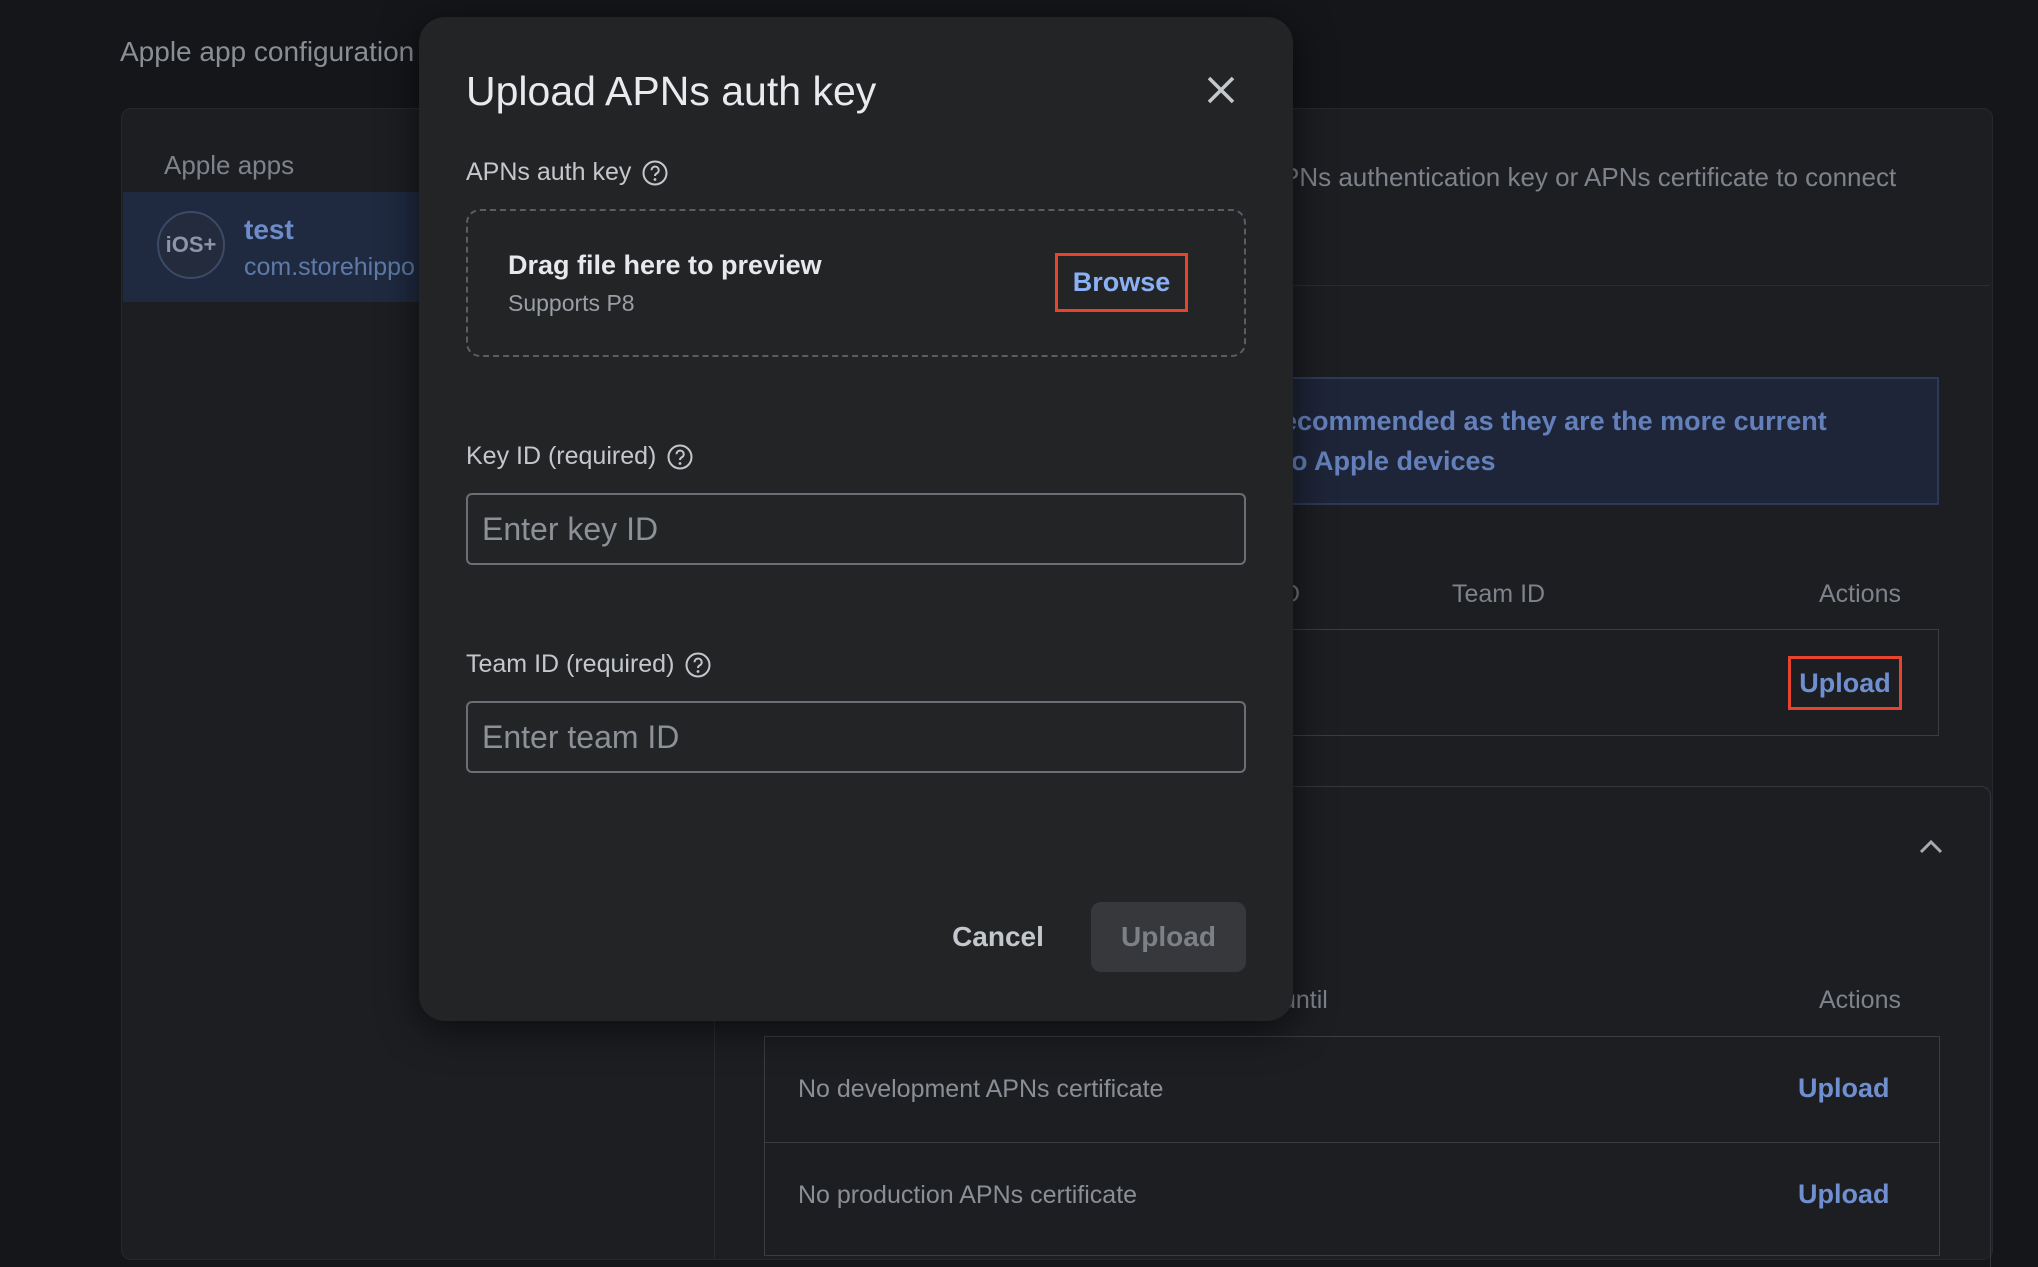  I want to click on info-banner-line-2: to Apple devices, so click(1389, 461).